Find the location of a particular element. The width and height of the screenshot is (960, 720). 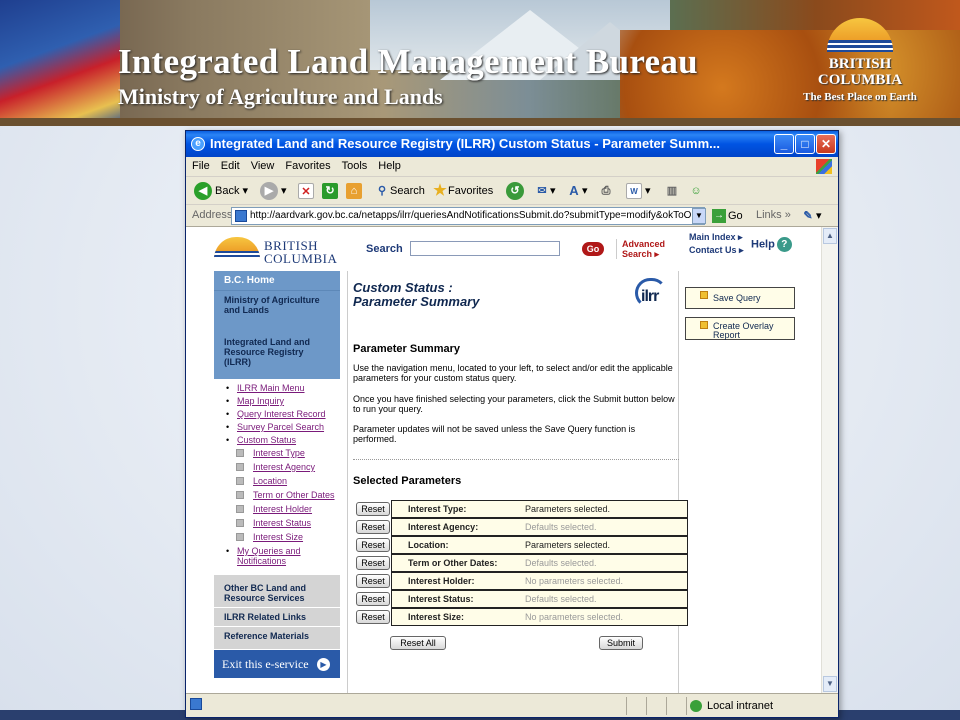

sun-icon is located at coordinates (237, 248).